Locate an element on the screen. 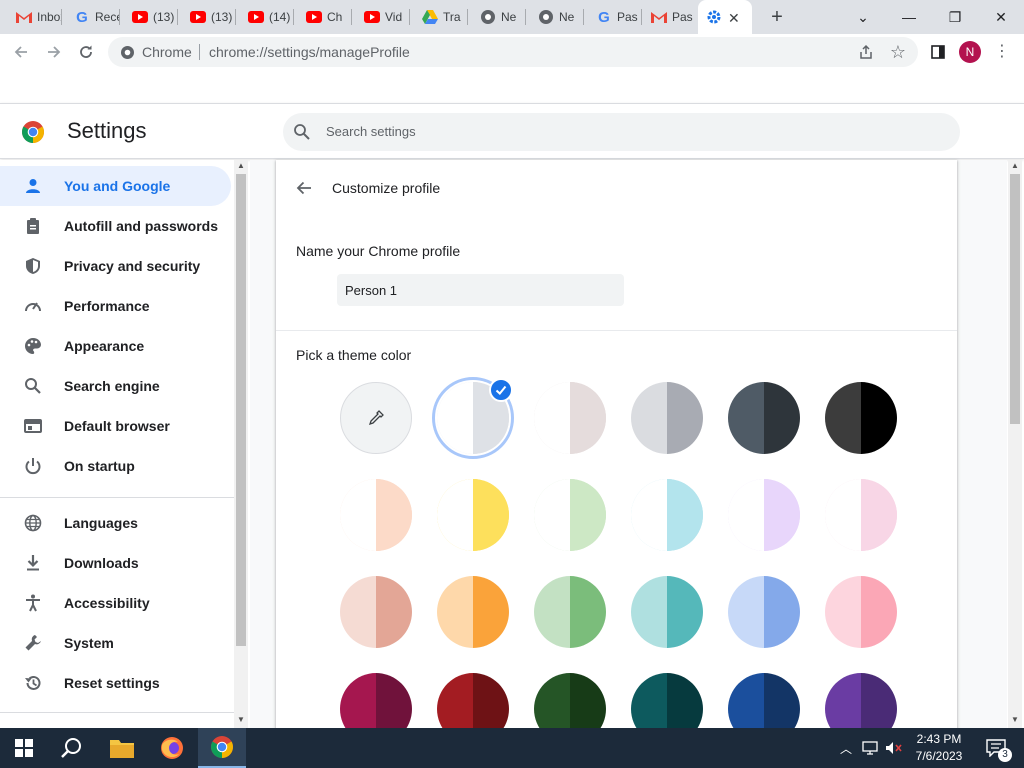 The image size is (1024, 768). sidebar-item-label: Performance is located at coordinates (107, 306).